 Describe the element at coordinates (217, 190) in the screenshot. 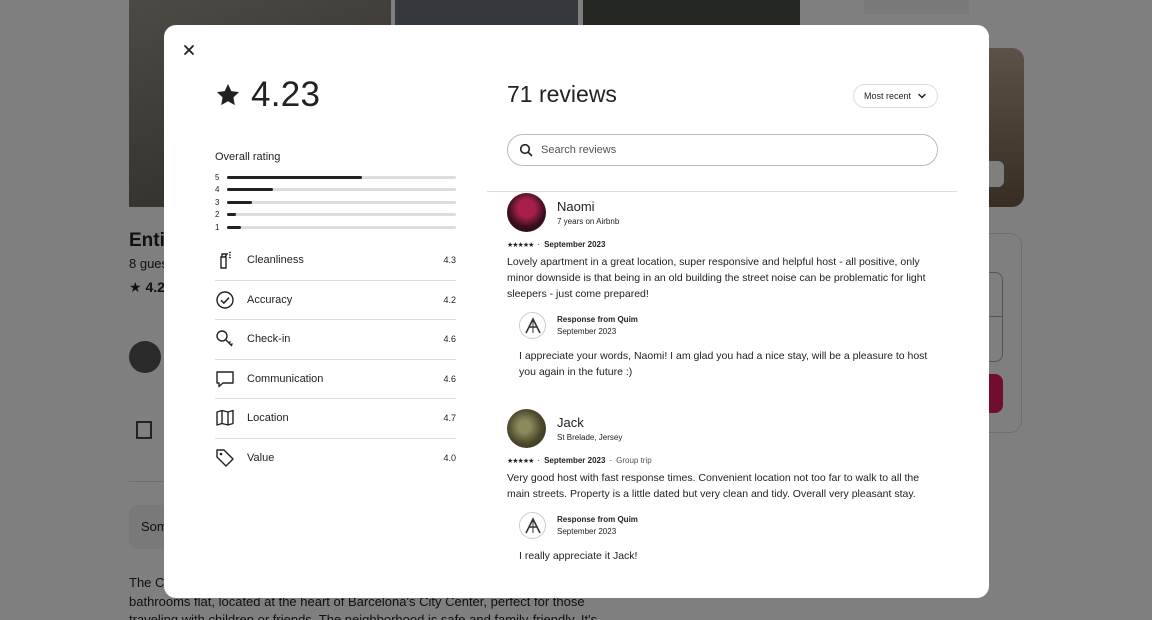

I see `distribution-star-label: 4` at that location.